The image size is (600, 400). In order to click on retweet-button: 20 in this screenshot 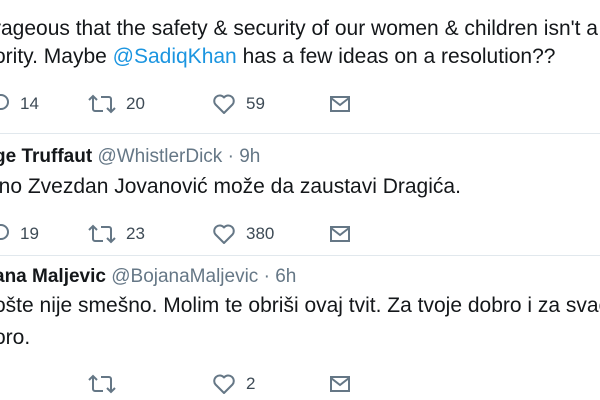, I will do `click(116, 104)`.